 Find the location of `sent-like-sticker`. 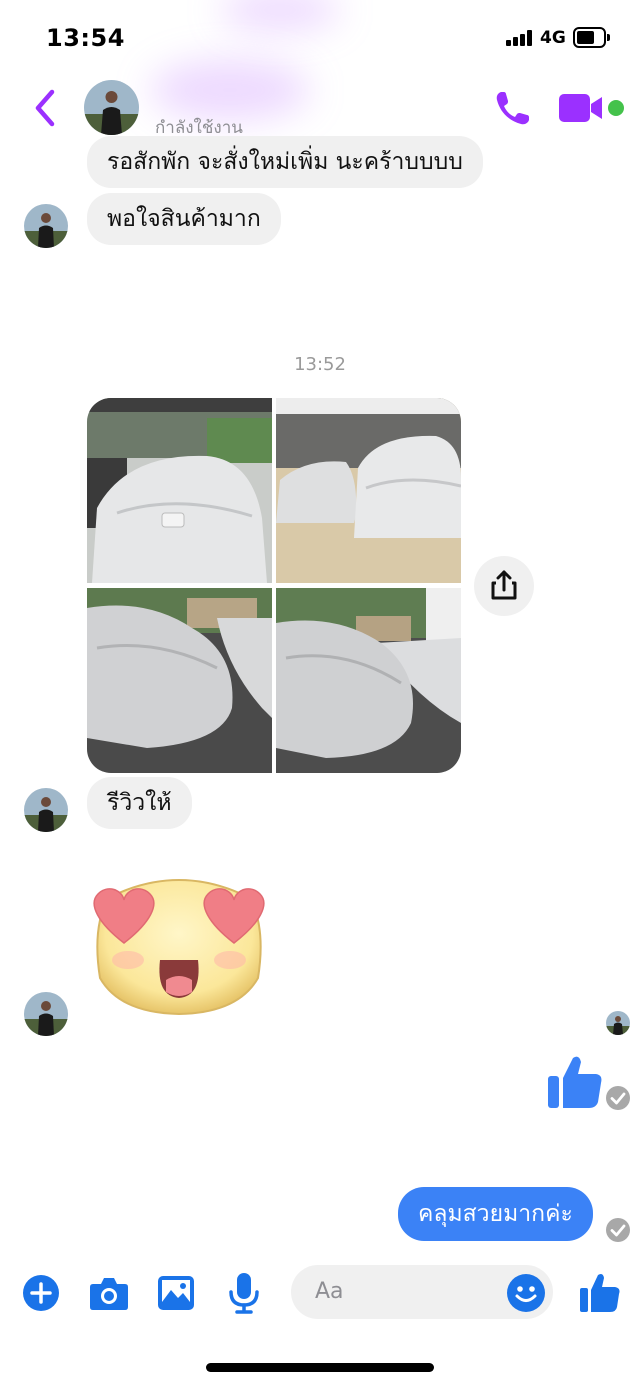

sent-like-sticker is located at coordinates (575, 1081).